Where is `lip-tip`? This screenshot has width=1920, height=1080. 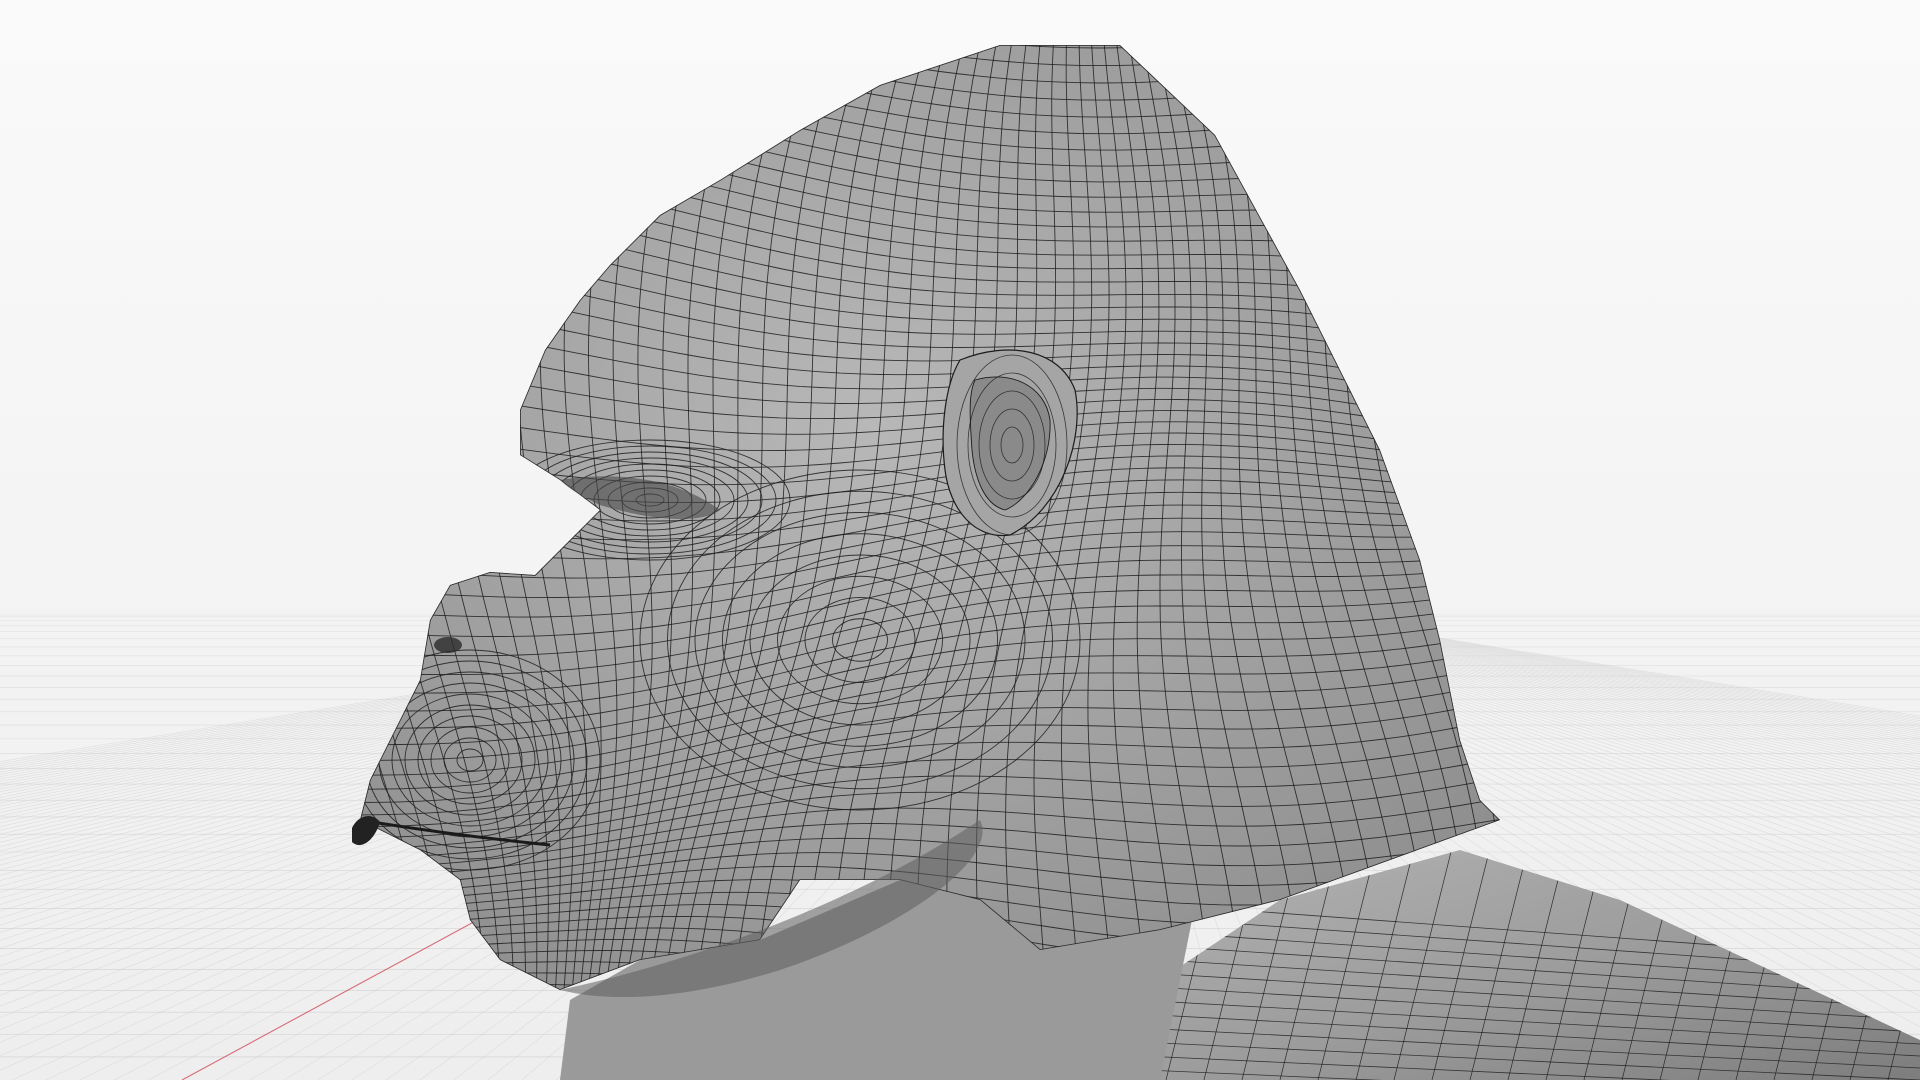 lip-tip is located at coordinates (366, 831).